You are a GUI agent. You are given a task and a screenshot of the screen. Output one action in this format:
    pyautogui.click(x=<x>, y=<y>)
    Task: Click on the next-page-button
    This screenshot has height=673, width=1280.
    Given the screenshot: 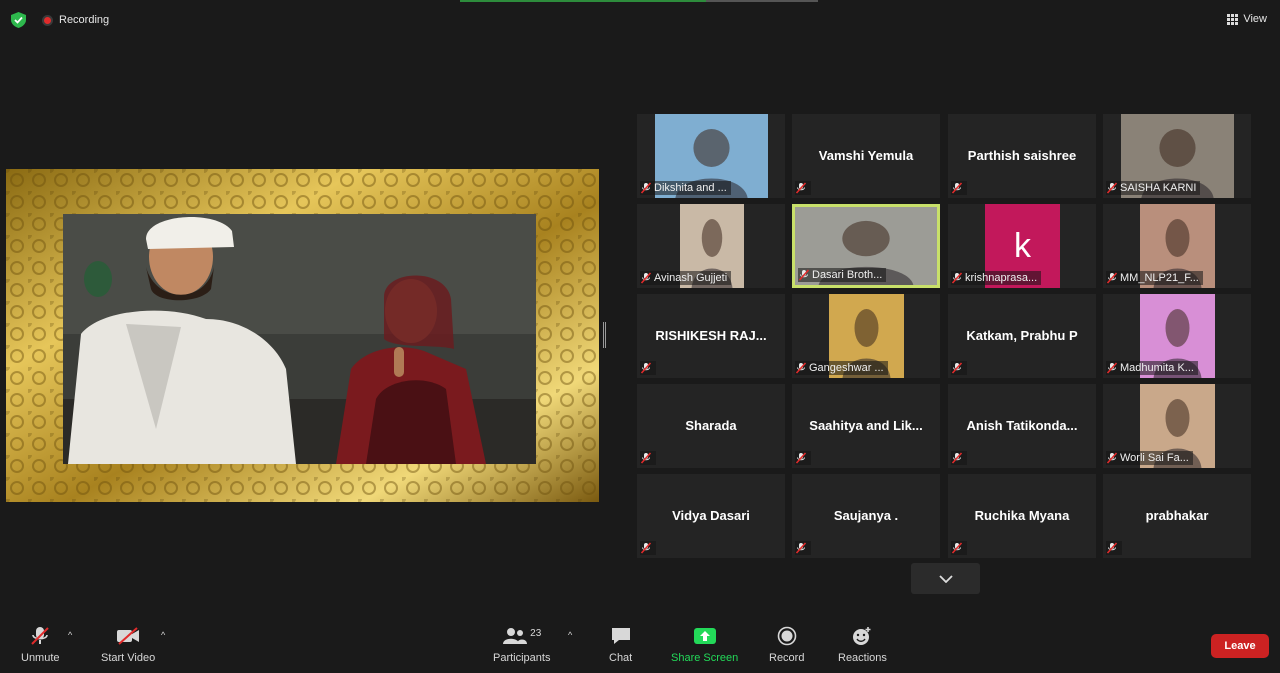 What is the action you would take?
    pyautogui.click(x=945, y=578)
    